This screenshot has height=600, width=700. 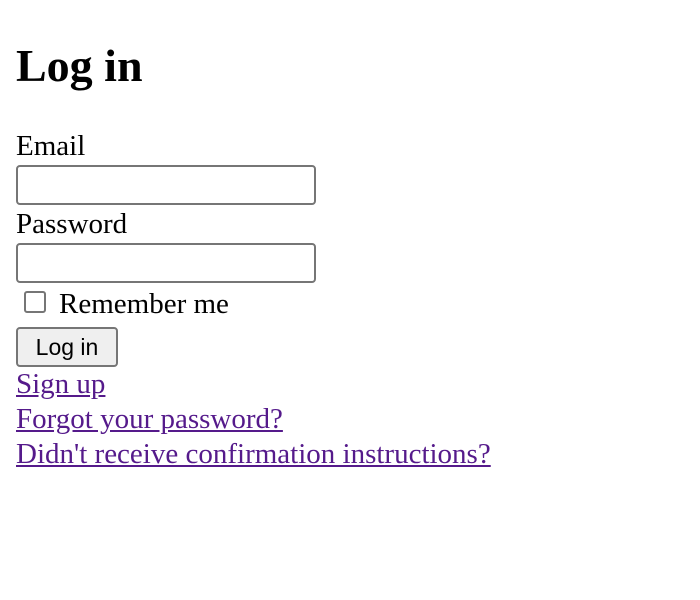 What do you see at coordinates (350, 304) in the screenshot?
I see `remember-me-row: Remember me` at bounding box center [350, 304].